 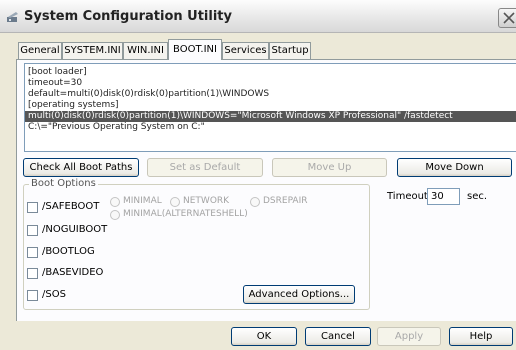 I want to click on tab-startup: Startup, so click(x=290, y=50).